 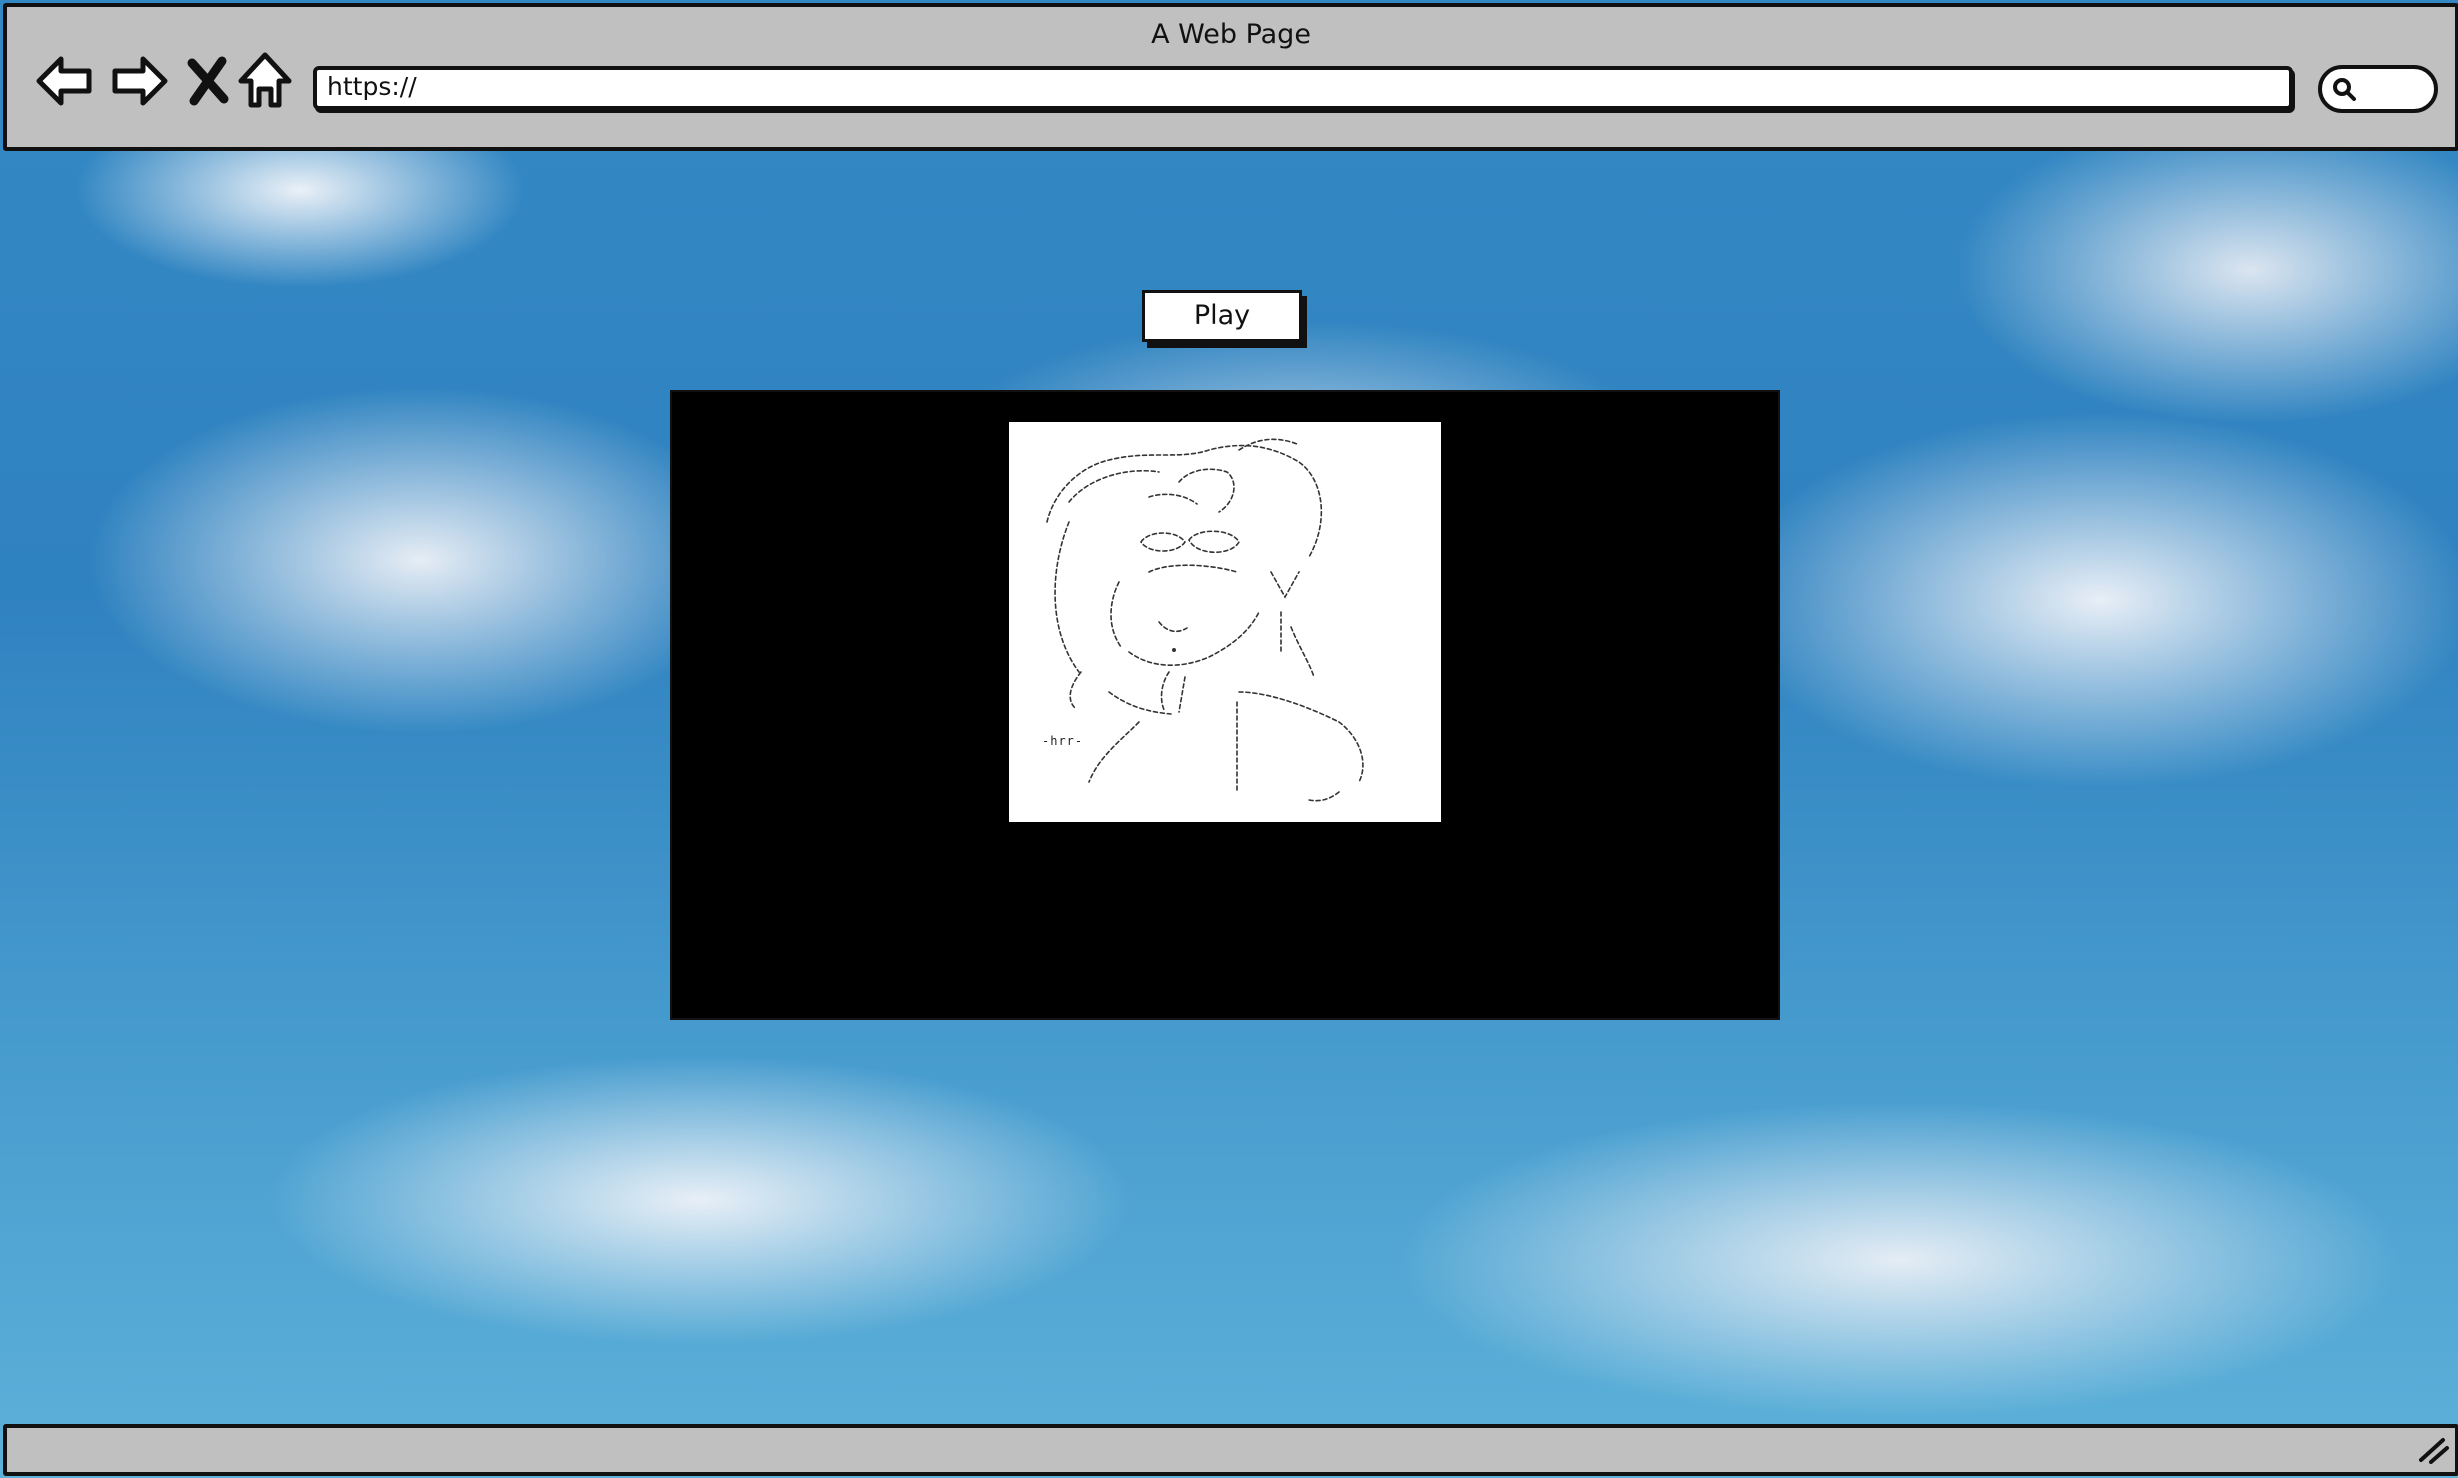 What do you see at coordinates (1222, 316) in the screenshot?
I see `play-button: Play` at bounding box center [1222, 316].